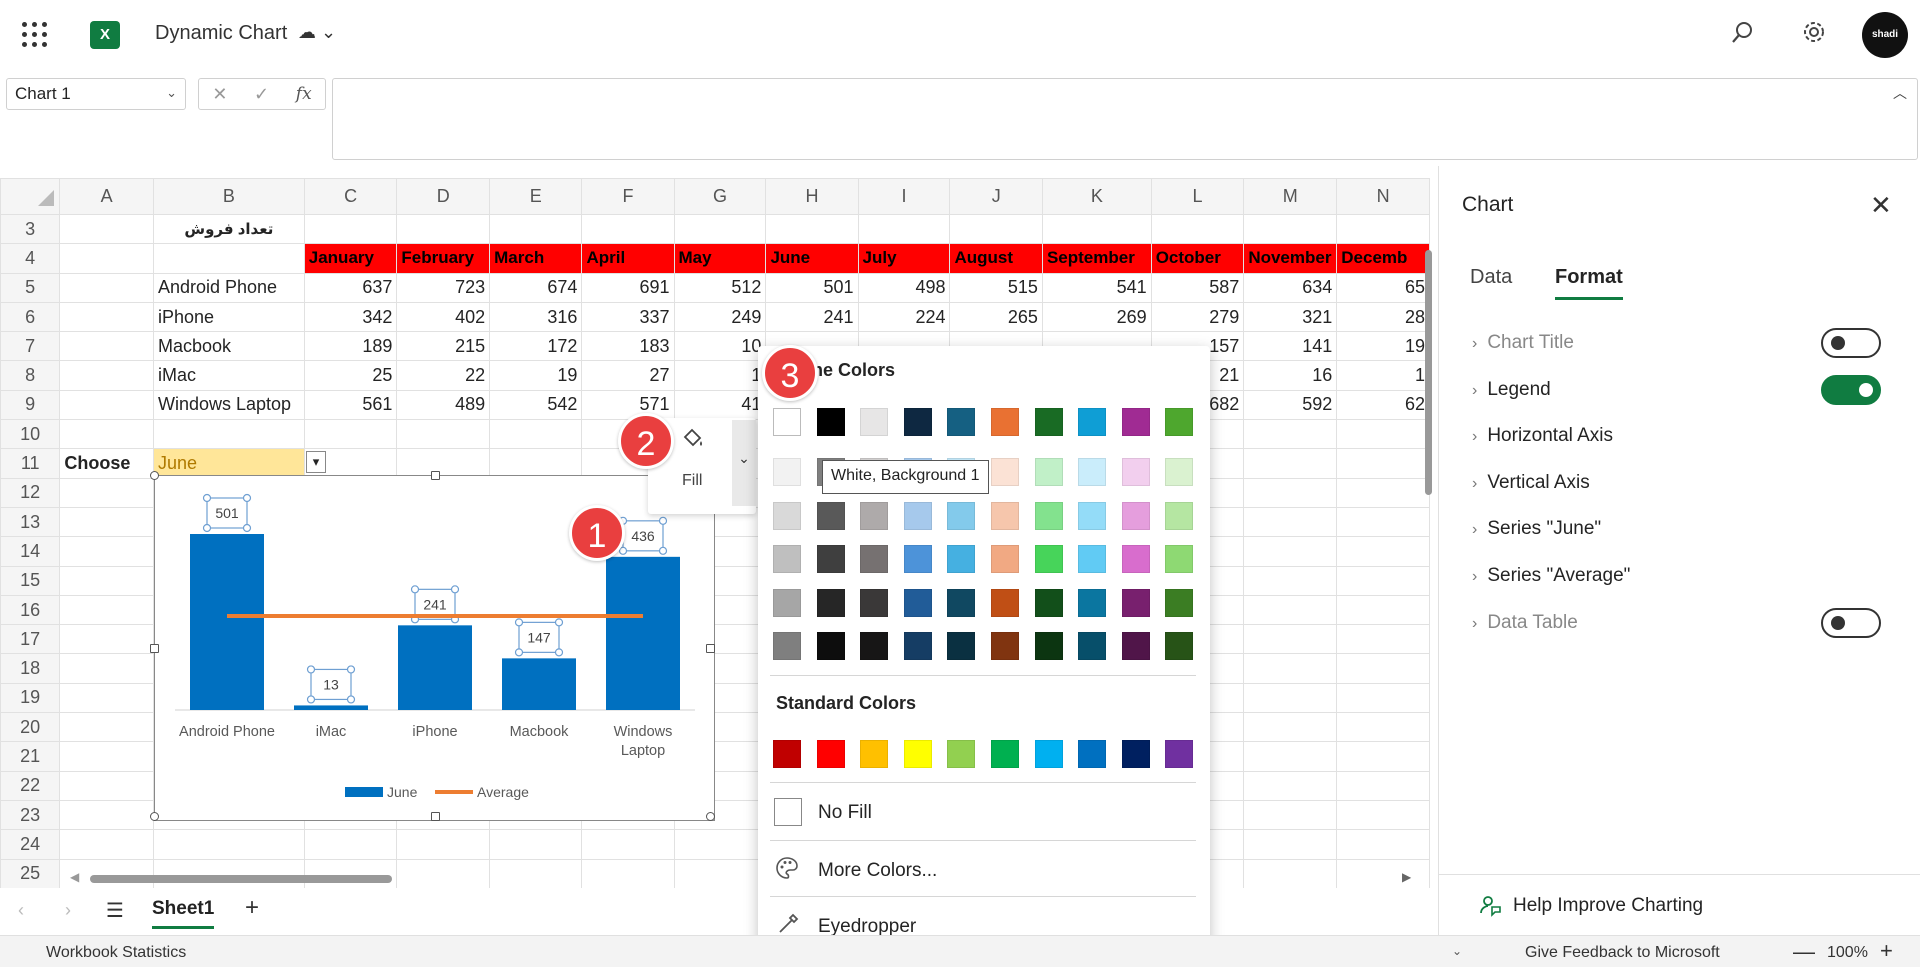 Image resolution: width=1920 pixels, height=967 pixels. Describe the element at coordinates (1290, 258) in the screenshot. I see `month-header: November` at that location.